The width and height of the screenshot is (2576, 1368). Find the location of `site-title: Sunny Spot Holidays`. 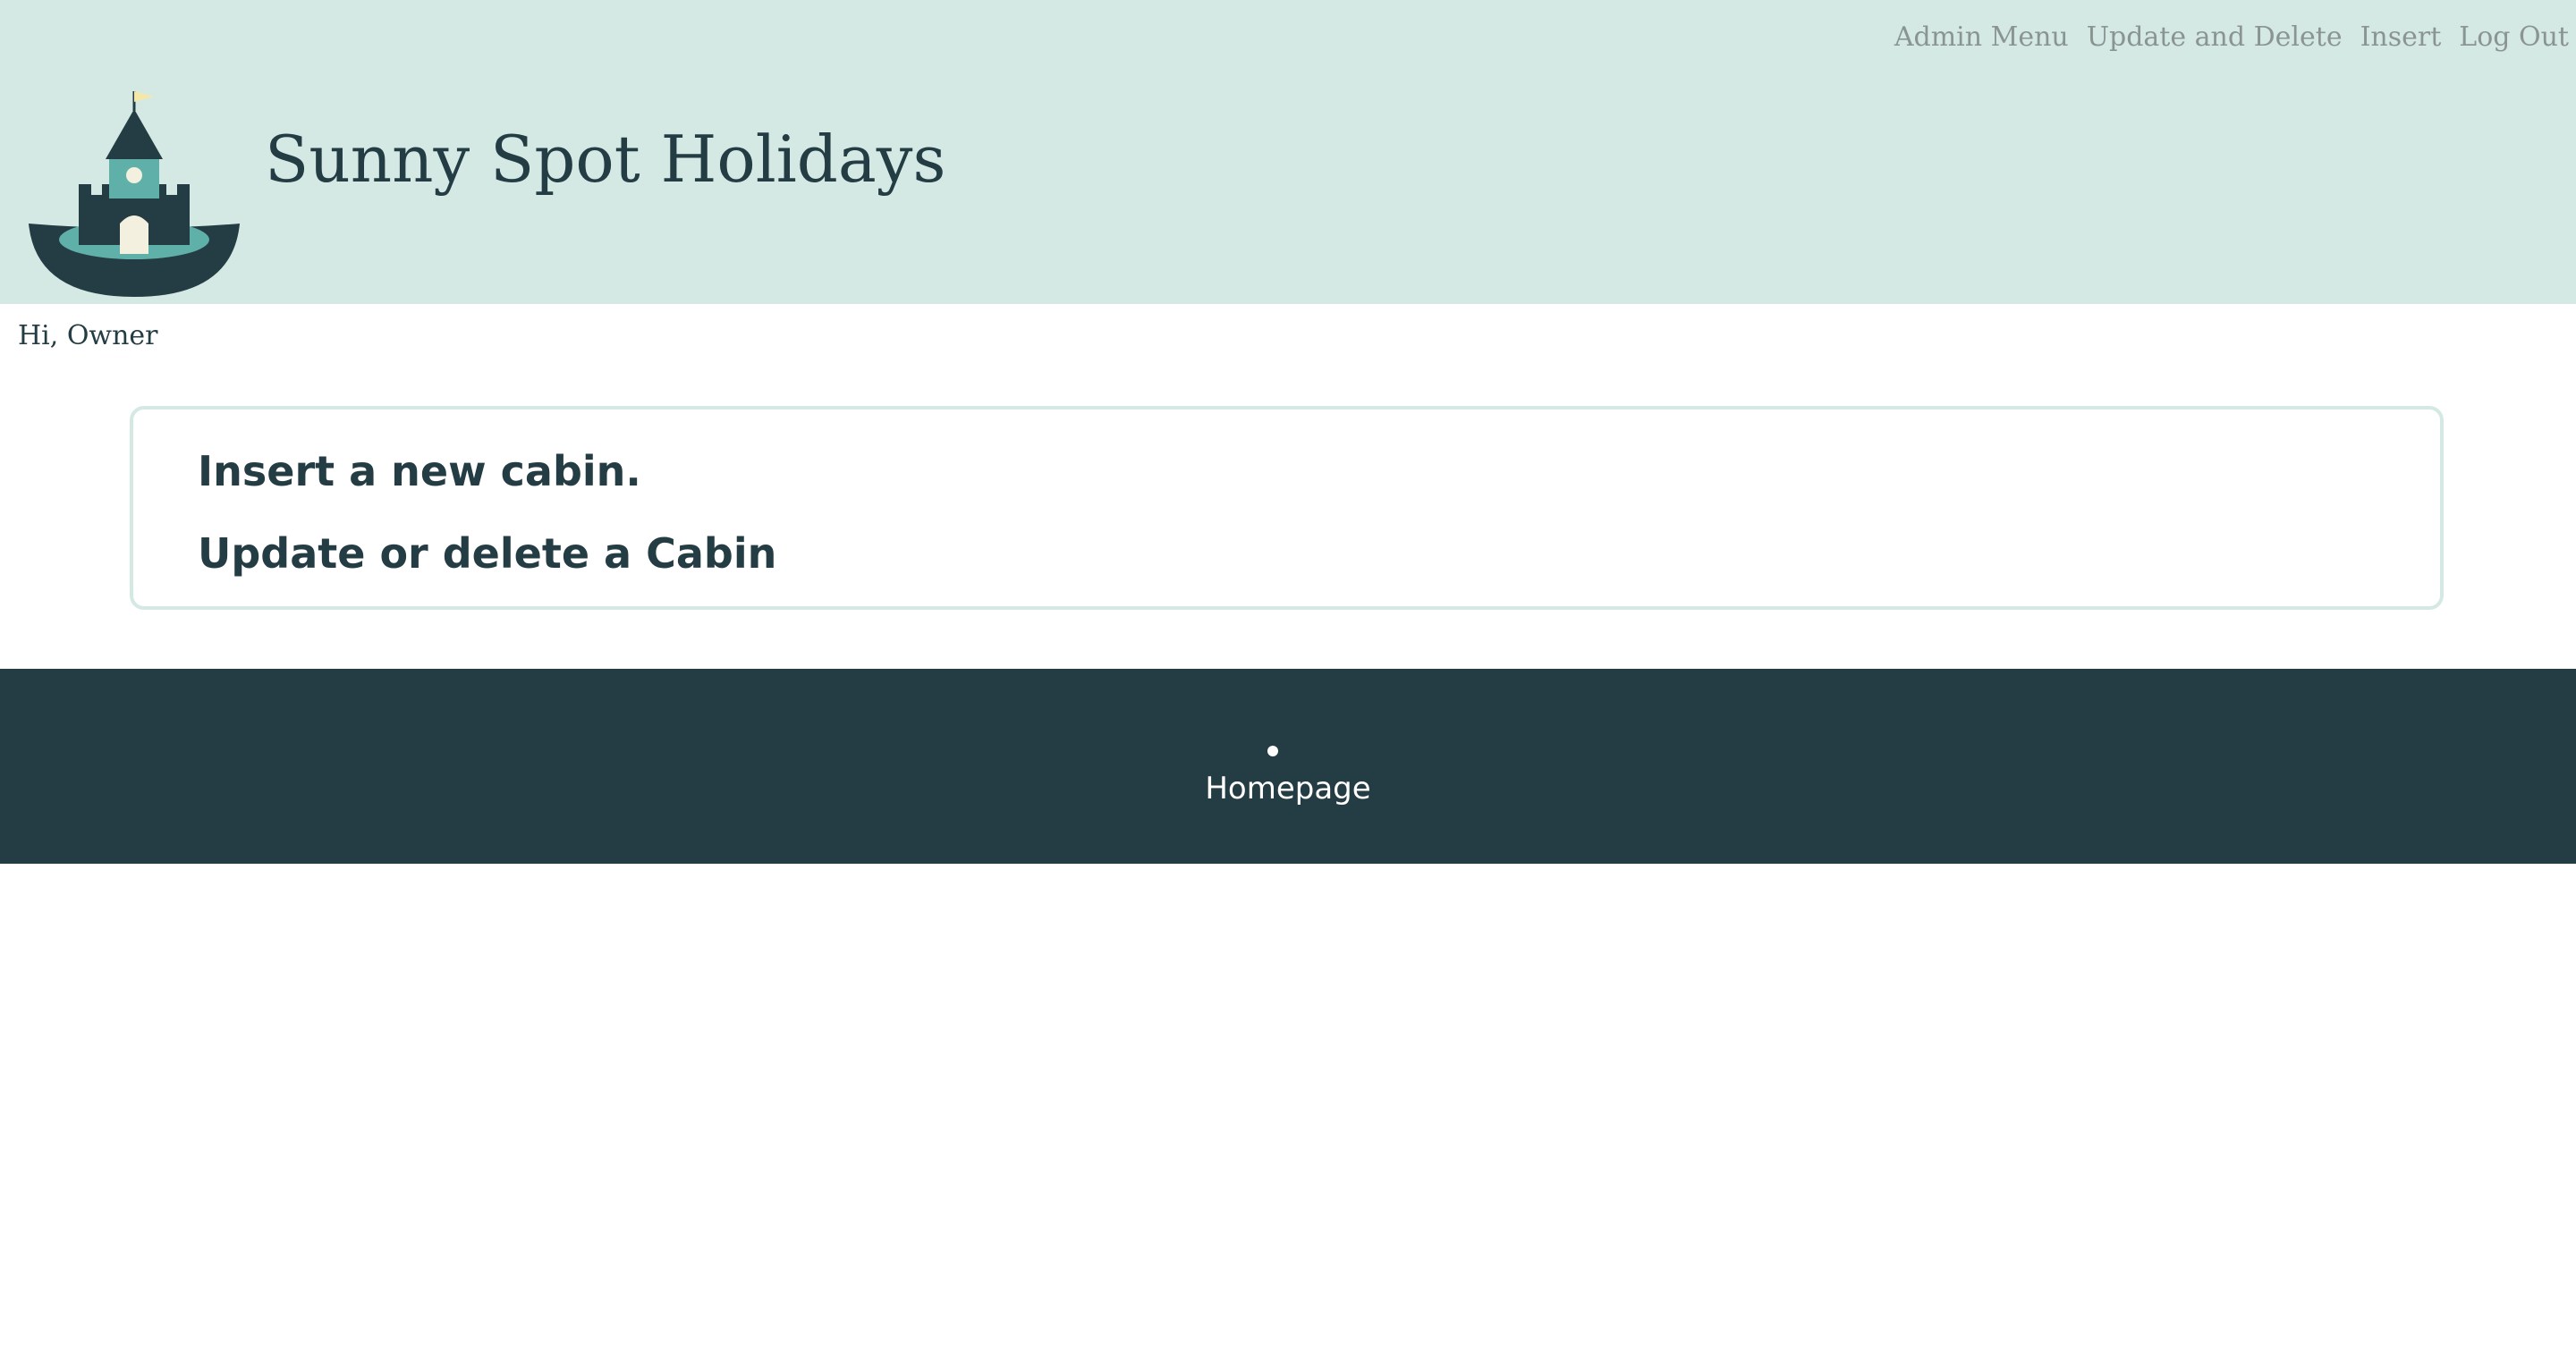

site-title: Sunny Spot Holidays is located at coordinates (605, 160).